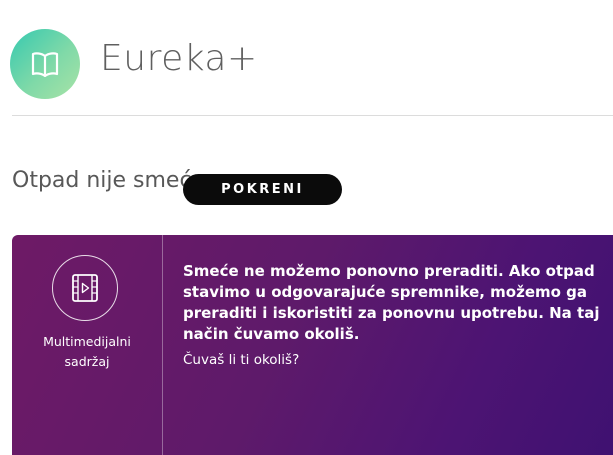 The height and width of the screenshot is (455, 613). Describe the element at coordinates (312, 115) in the screenshot. I see `header-divider` at that location.